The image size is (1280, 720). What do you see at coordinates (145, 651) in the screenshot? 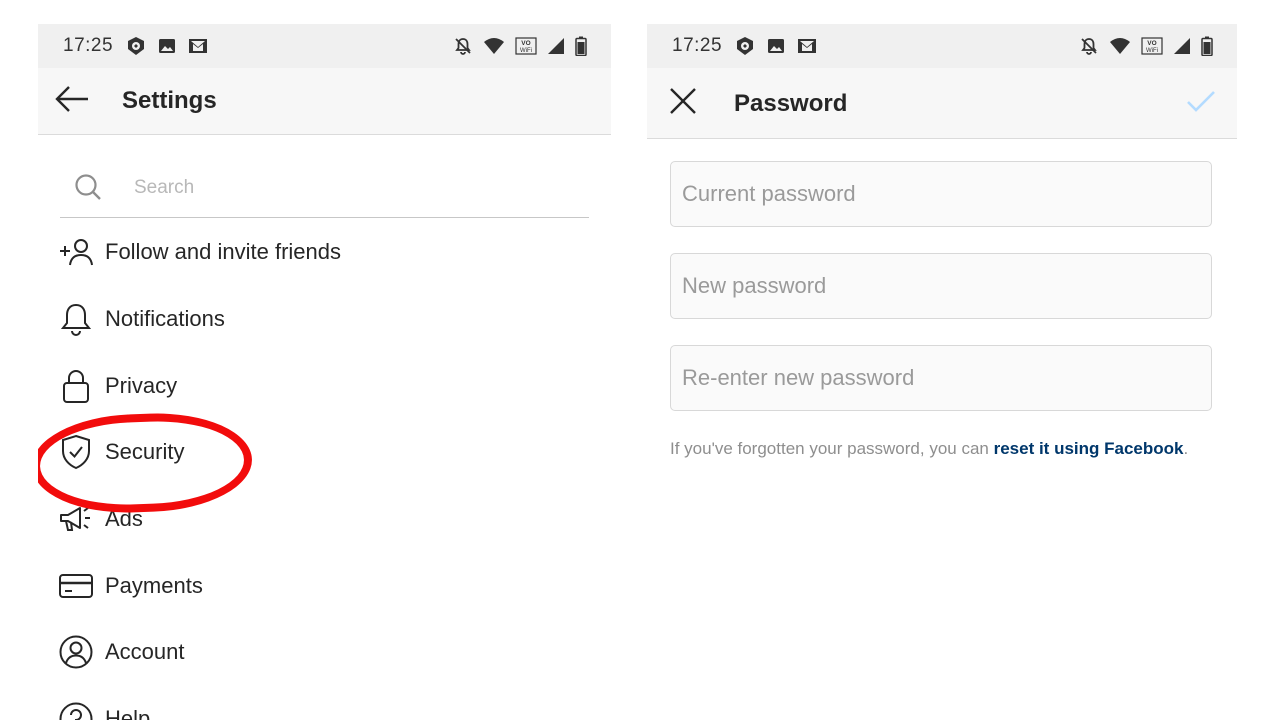
I see `menu-item-label: Account` at bounding box center [145, 651].